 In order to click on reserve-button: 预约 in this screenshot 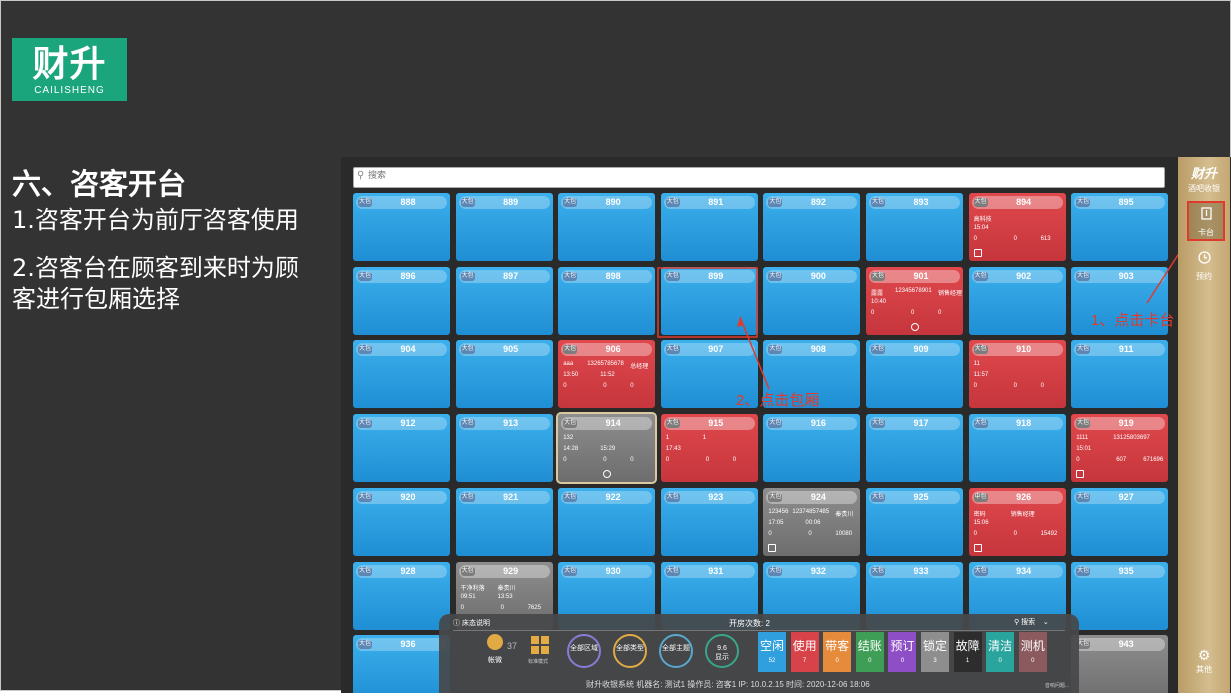, I will do `click(1204, 265)`.